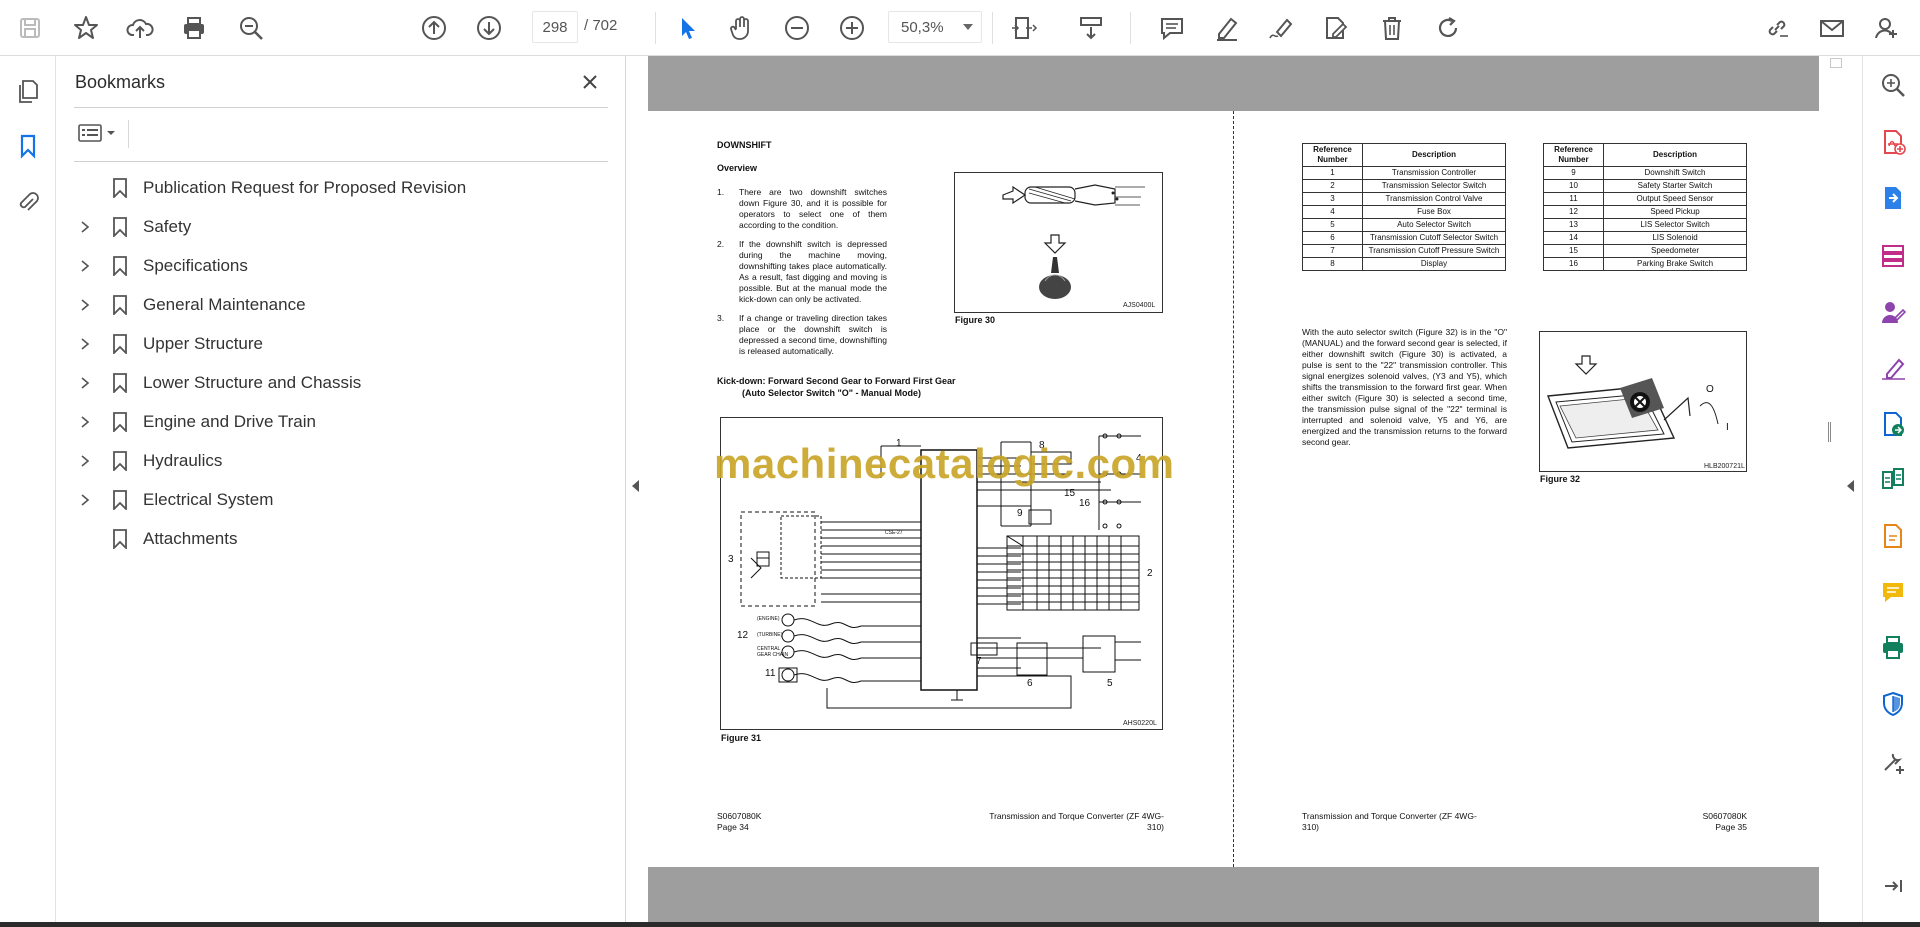  What do you see at coordinates (30, 28) in the screenshot?
I see `save-icon` at bounding box center [30, 28].